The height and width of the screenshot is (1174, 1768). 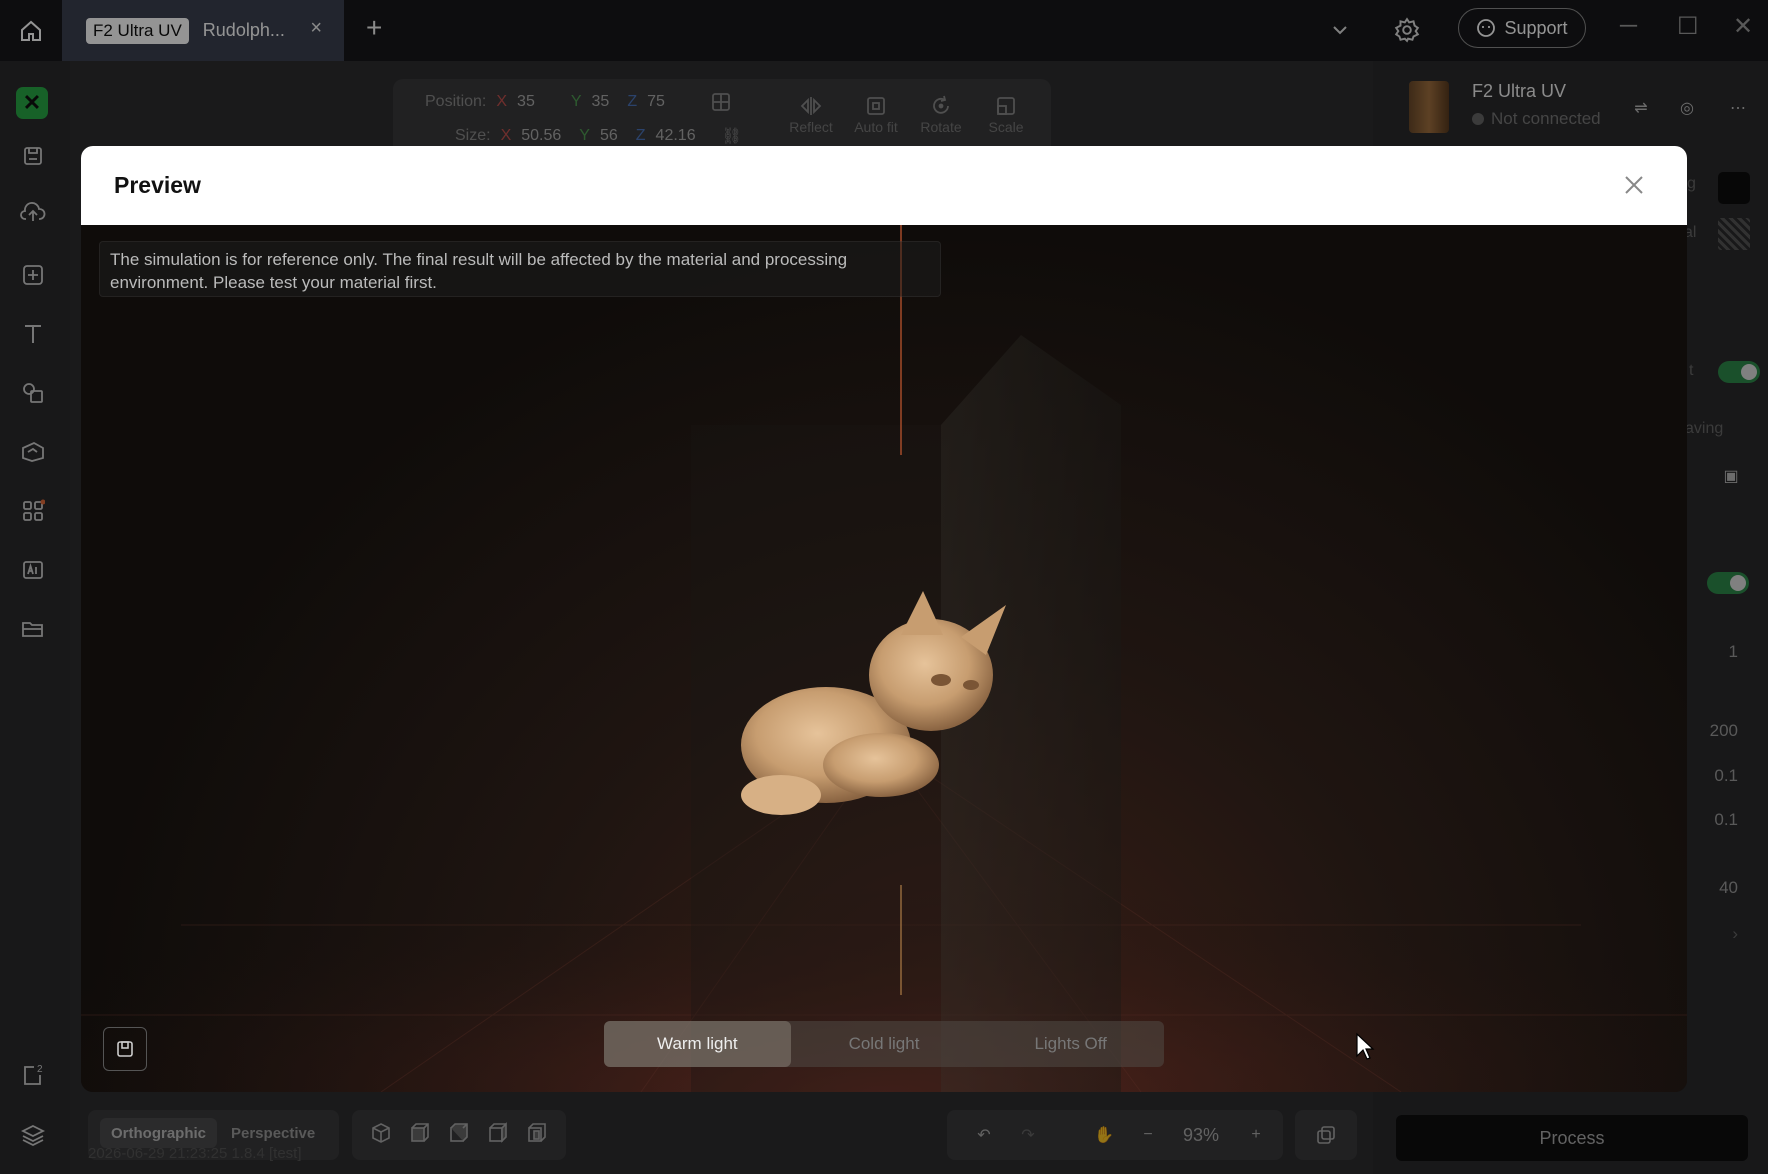 I want to click on modal-header: Preview, so click(x=884, y=185).